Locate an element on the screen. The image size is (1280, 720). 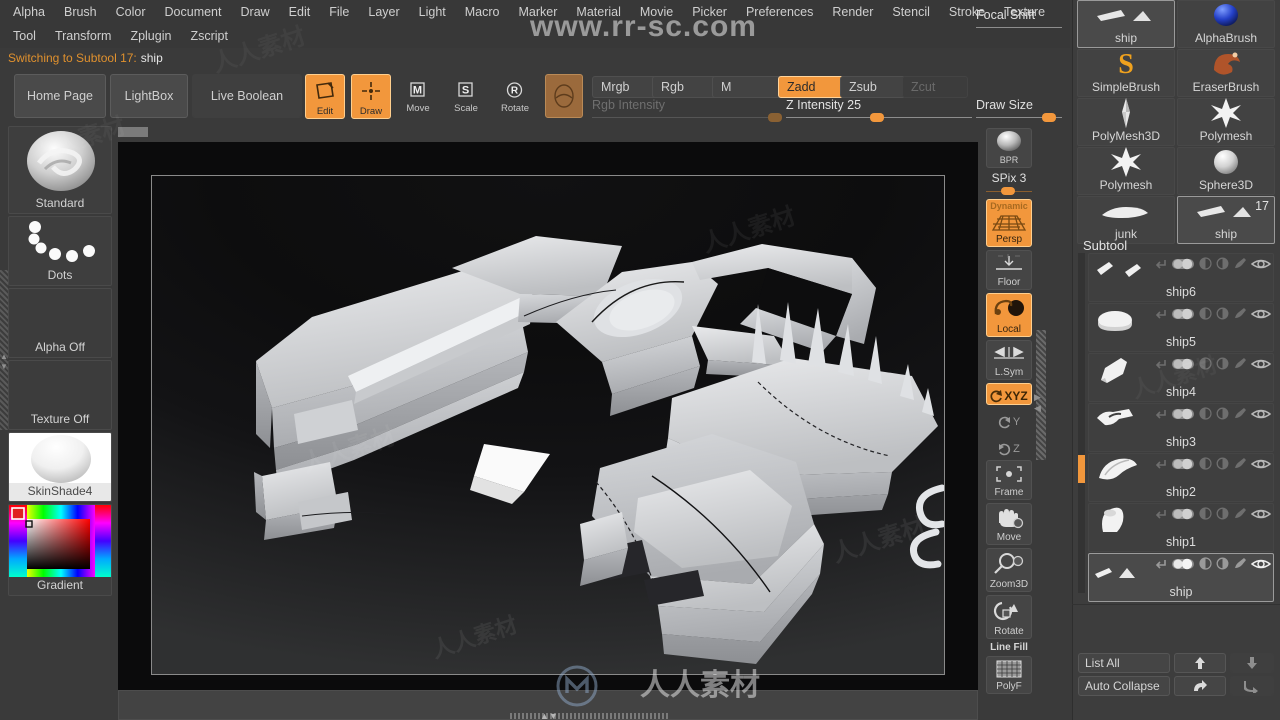
menu-item-alpha: Alpha is located at coordinates (29, 12).